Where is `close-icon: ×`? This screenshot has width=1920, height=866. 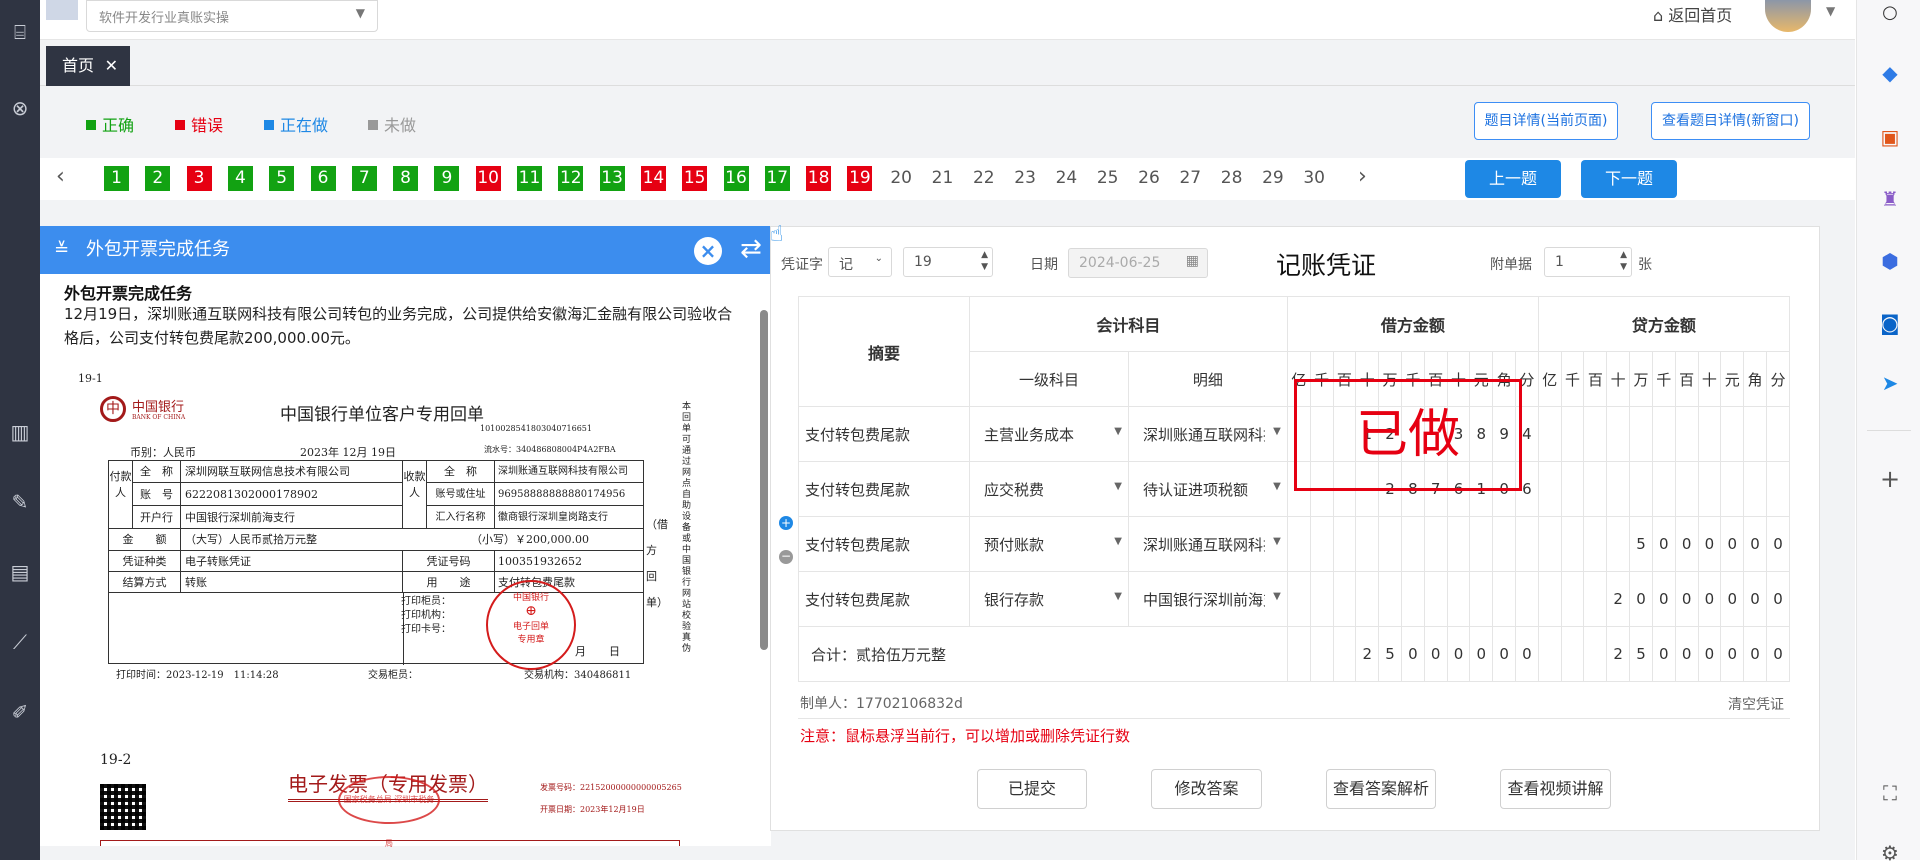
close-icon: × is located at coordinates (708, 251).